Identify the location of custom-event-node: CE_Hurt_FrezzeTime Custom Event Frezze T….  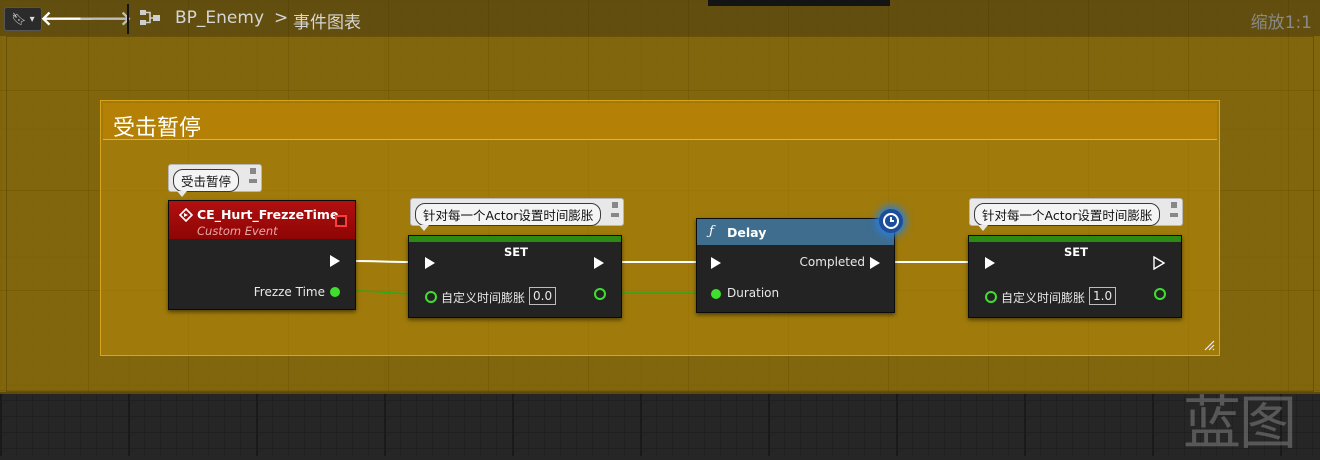
(262, 255).